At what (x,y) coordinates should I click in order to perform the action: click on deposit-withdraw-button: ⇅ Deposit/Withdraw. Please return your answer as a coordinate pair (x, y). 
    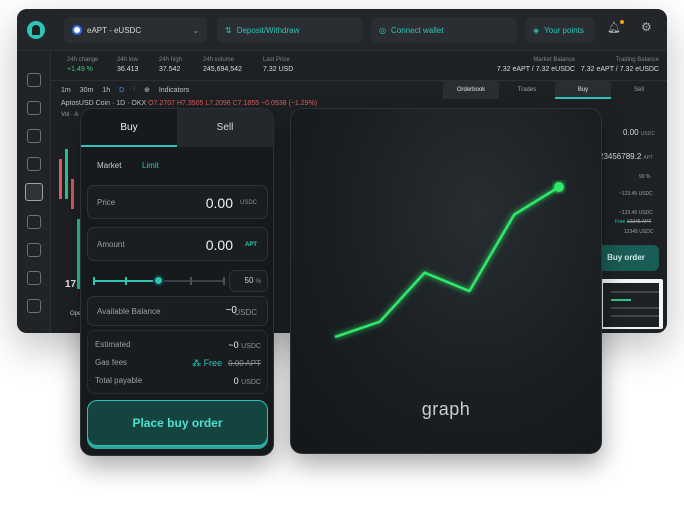
    Looking at the image, I should click on (290, 30).